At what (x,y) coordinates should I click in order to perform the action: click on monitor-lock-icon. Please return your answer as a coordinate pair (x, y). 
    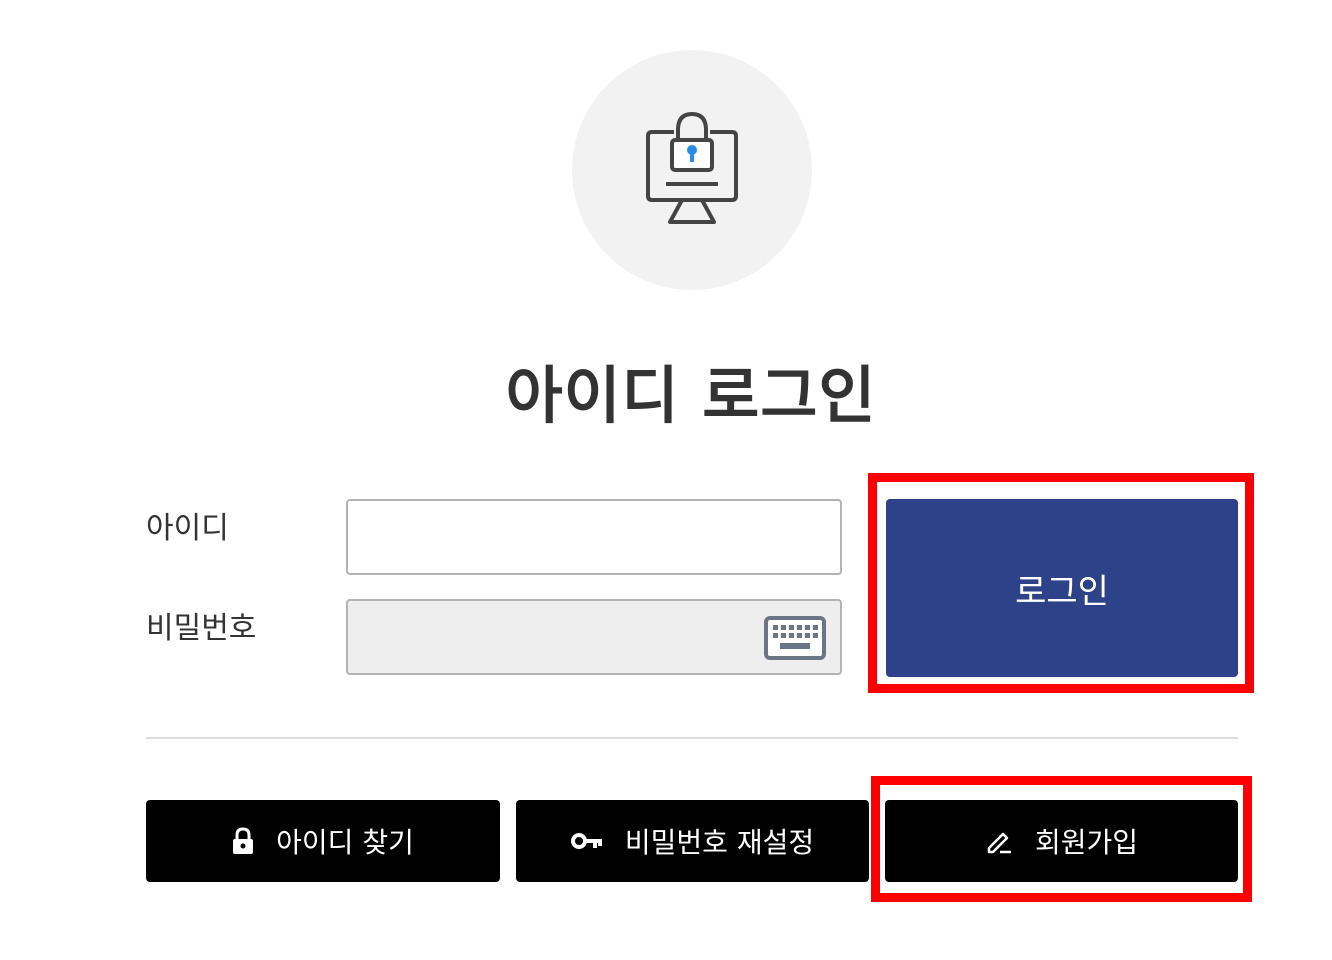
    Looking at the image, I should click on (692, 168).